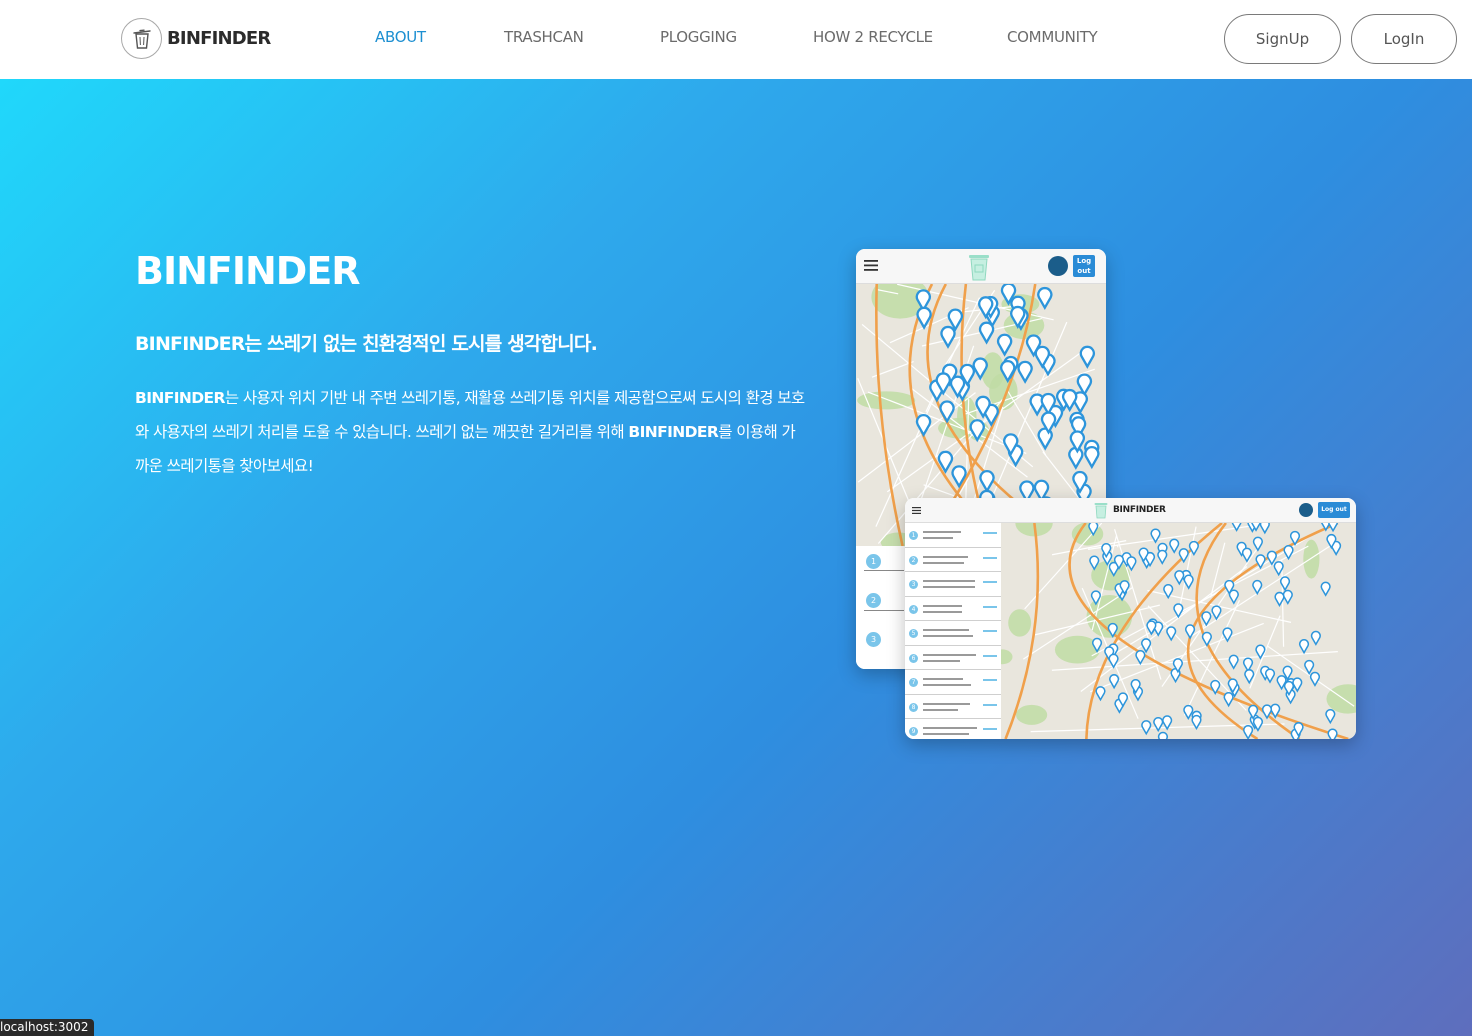  What do you see at coordinates (421, 344) in the screenshot?
I see `hero-subtitle-text: 는 쓰레기 없는 친환경적인 도시를 생각합니다.` at bounding box center [421, 344].